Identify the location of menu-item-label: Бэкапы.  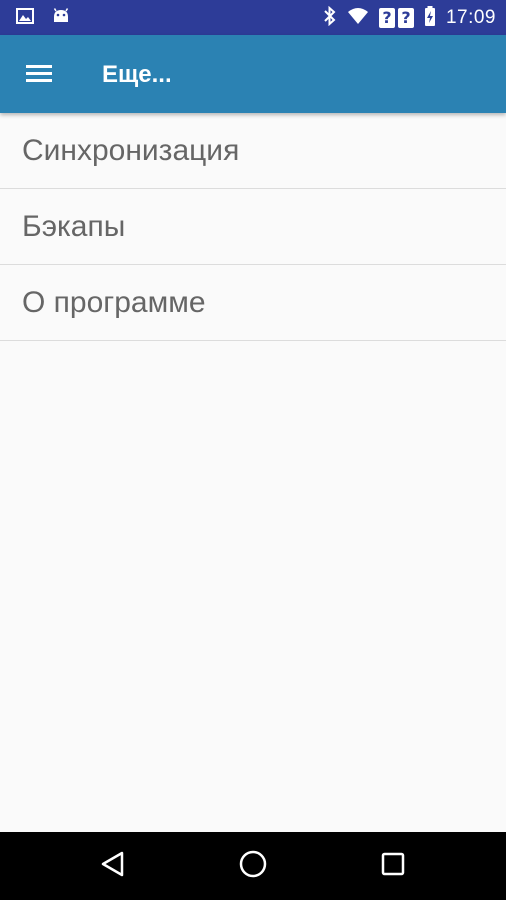
(74, 226).